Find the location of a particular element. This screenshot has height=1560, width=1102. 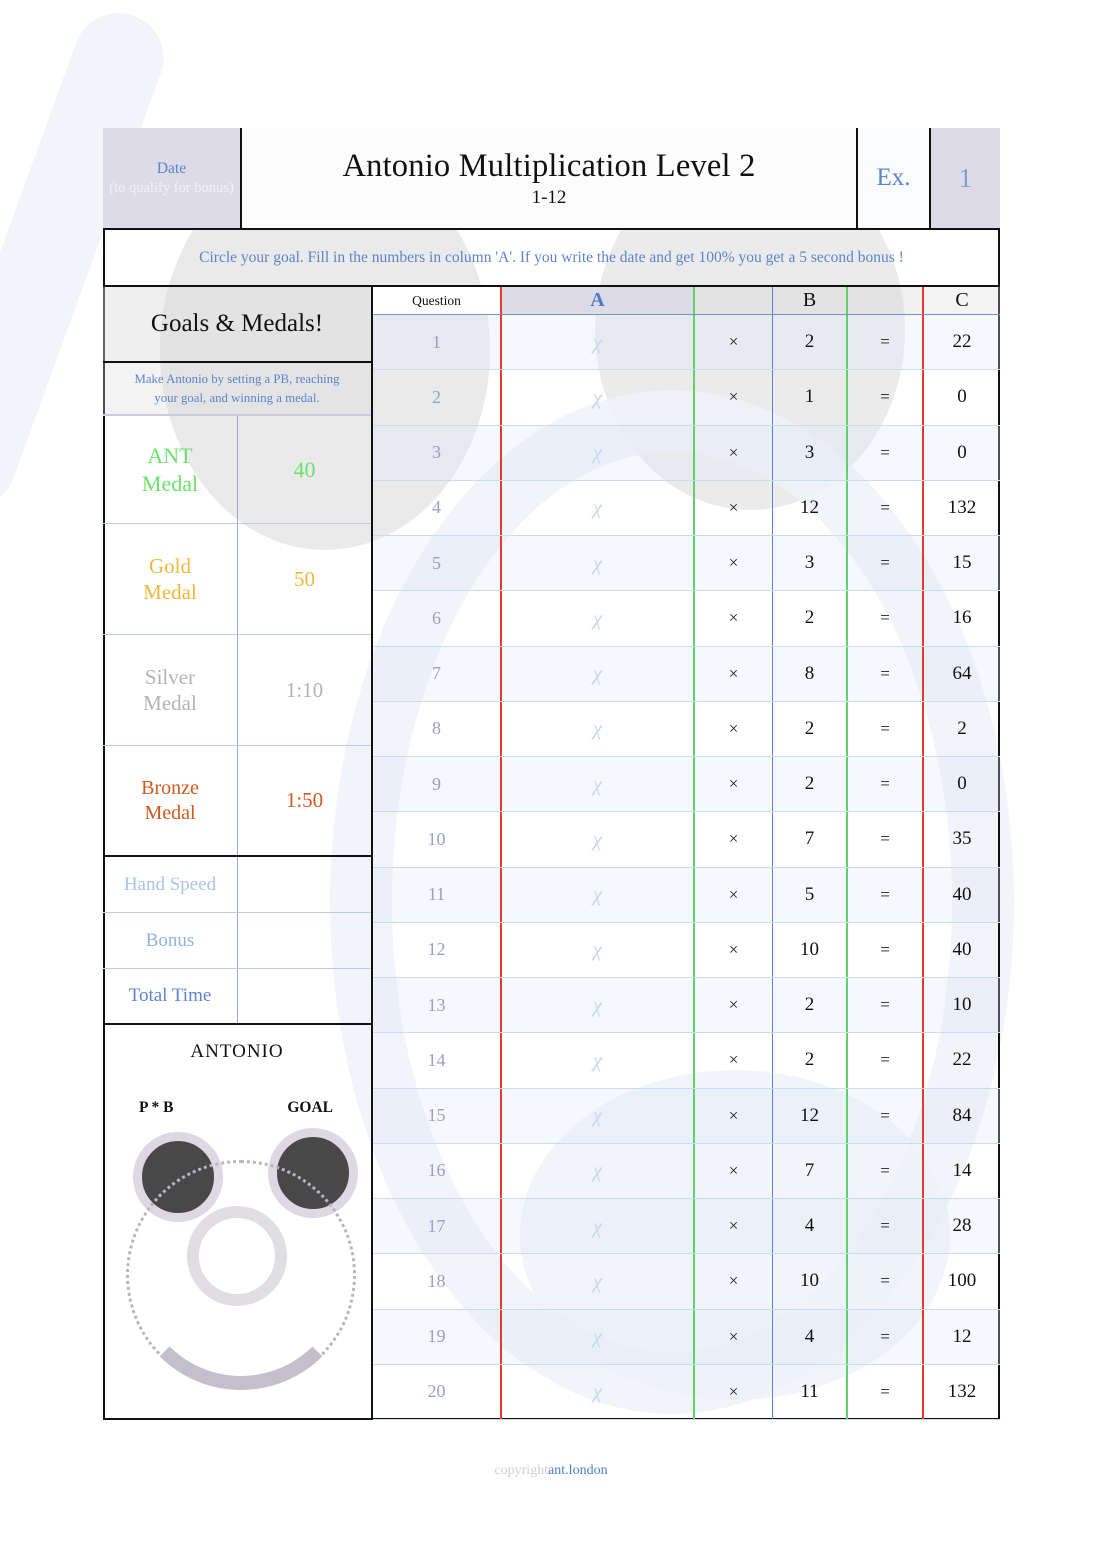

cell-value-c: 14 is located at coordinates (961, 1170).